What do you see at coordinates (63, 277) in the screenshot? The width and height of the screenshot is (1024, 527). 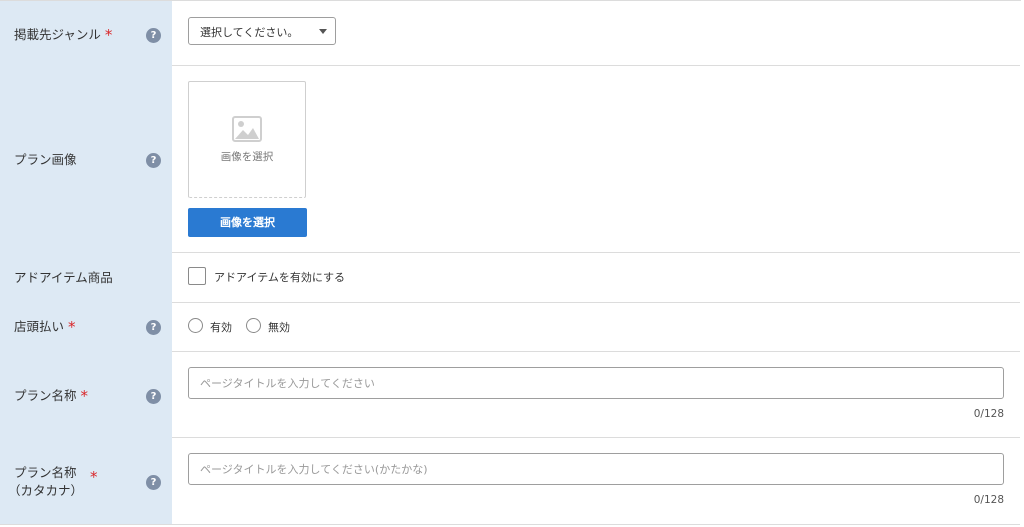 I see `field-label: アドアイテム商品` at bounding box center [63, 277].